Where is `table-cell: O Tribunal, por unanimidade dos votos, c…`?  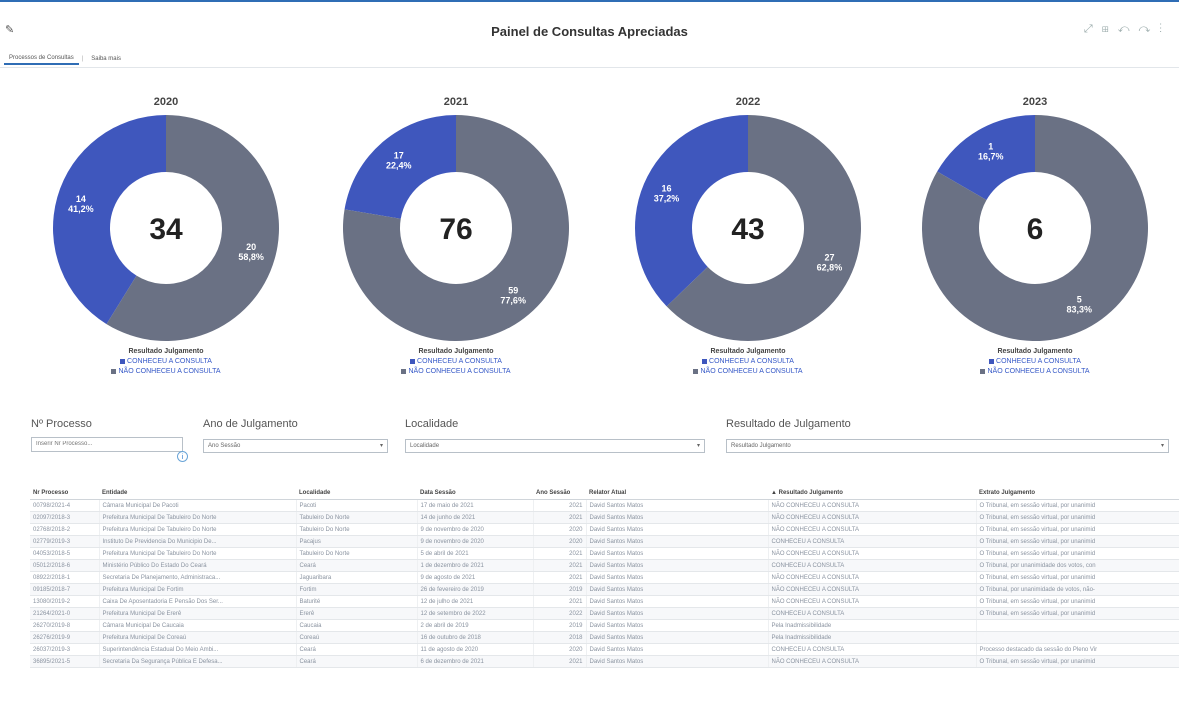 table-cell: O Tribunal, por unanimidade dos votos, c… is located at coordinates (1077, 565).